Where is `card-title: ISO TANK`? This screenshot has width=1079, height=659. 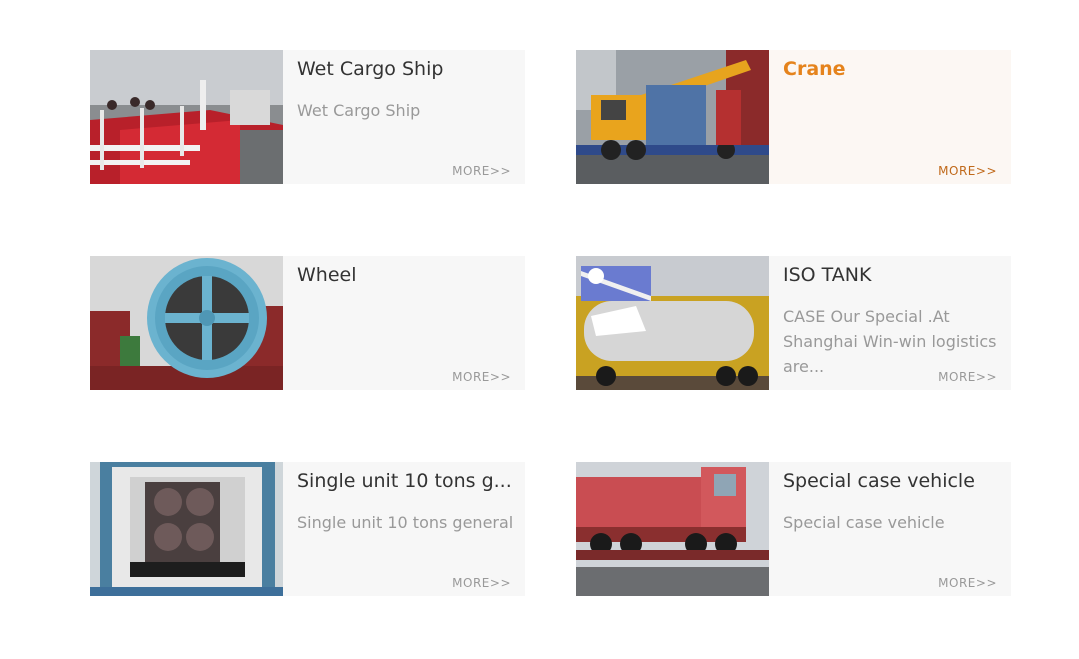
card-title: ISO TANK is located at coordinates (890, 275).